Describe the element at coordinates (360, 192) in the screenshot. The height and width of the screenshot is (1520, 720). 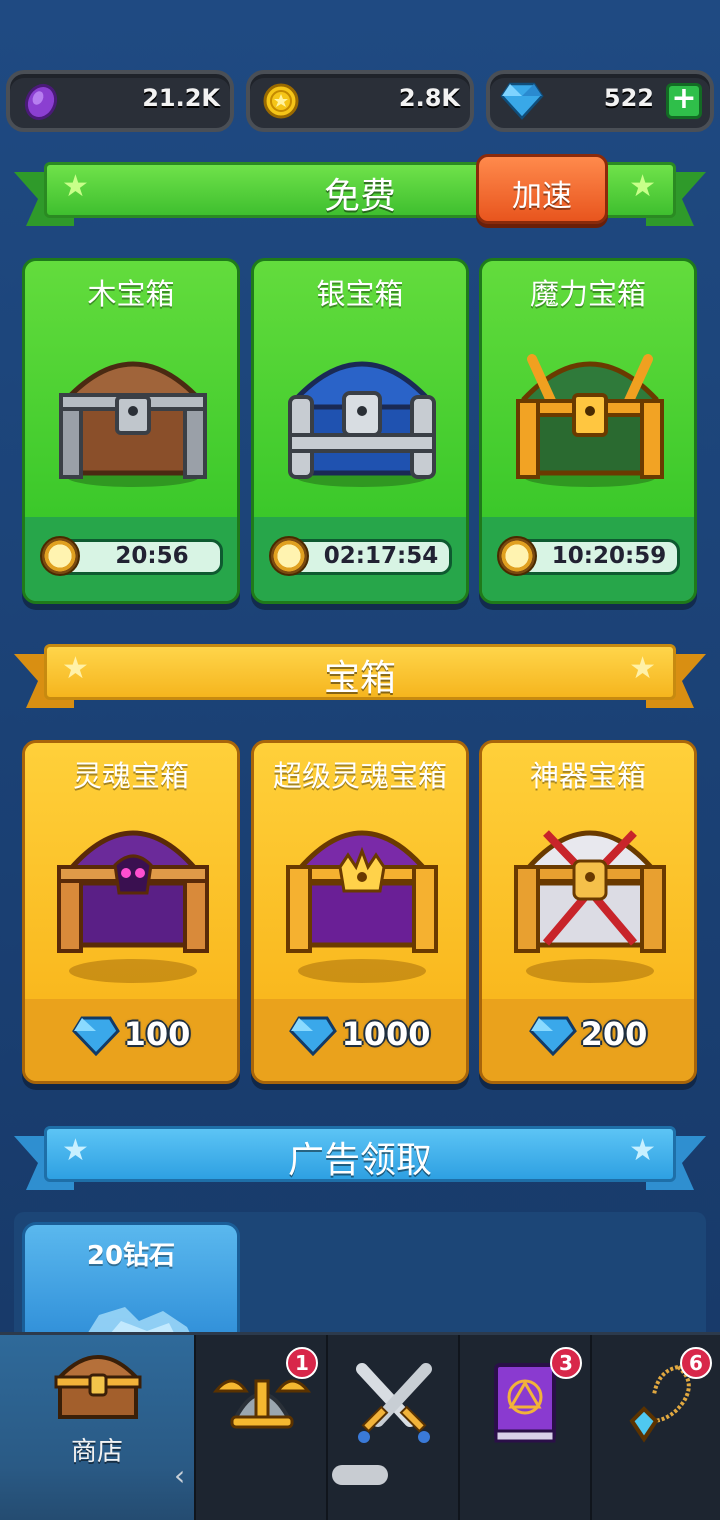
I see `free-section-banner: ★ 免费 ★ 加速` at that location.